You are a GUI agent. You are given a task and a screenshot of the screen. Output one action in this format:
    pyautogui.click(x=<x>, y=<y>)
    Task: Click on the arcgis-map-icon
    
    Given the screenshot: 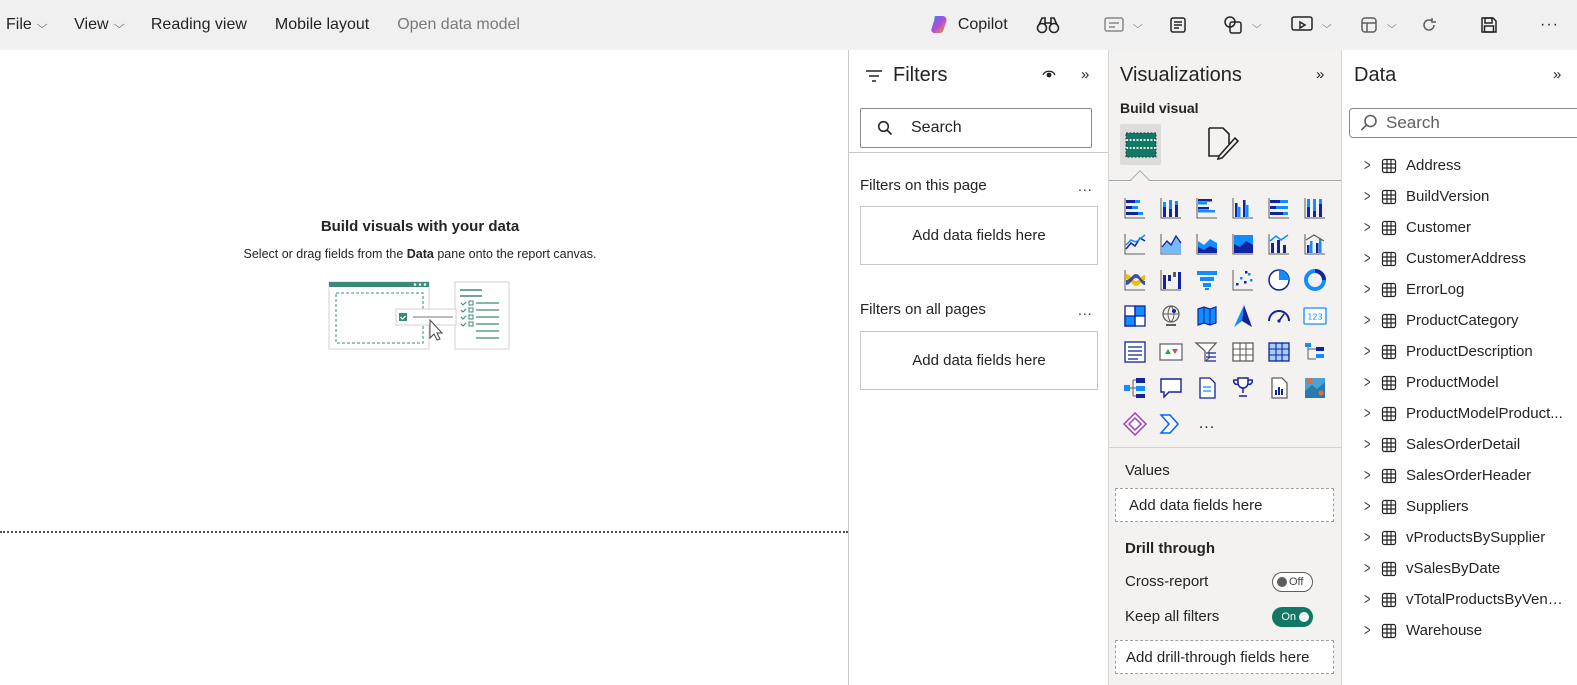 What is the action you would take?
    pyautogui.click(x=1315, y=388)
    